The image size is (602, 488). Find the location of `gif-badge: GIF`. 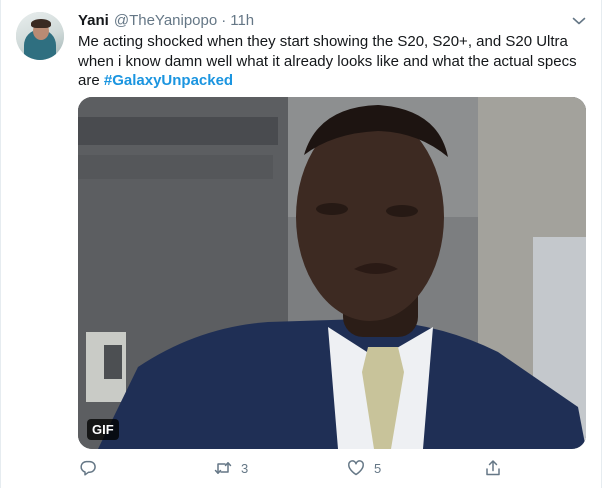

gif-badge: GIF is located at coordinates (103, 429).